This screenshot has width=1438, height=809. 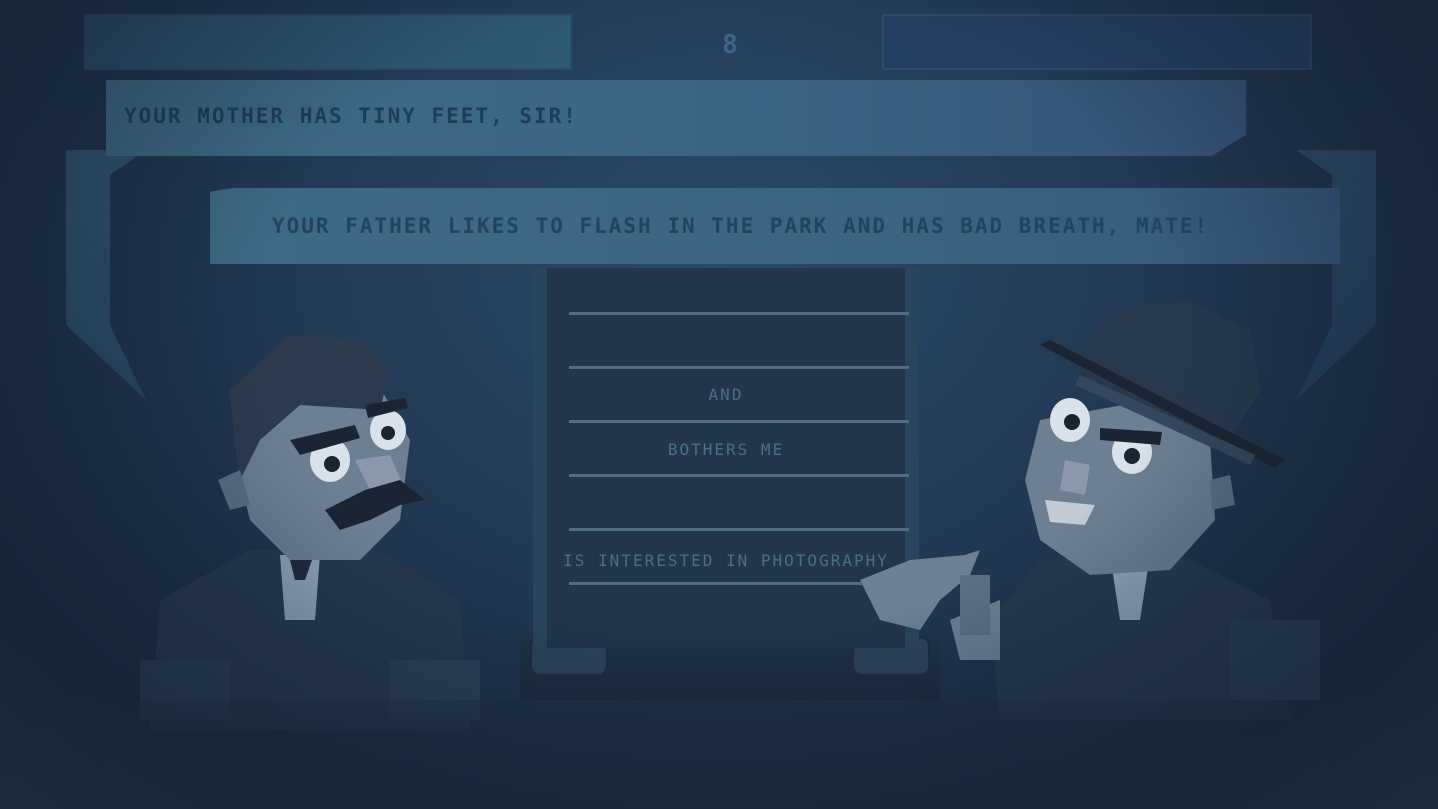 I want to click on opponent-insult-bubble: YOUR MOTHER HAS TINY FEET, SIR!, so click(x=676, y=118).